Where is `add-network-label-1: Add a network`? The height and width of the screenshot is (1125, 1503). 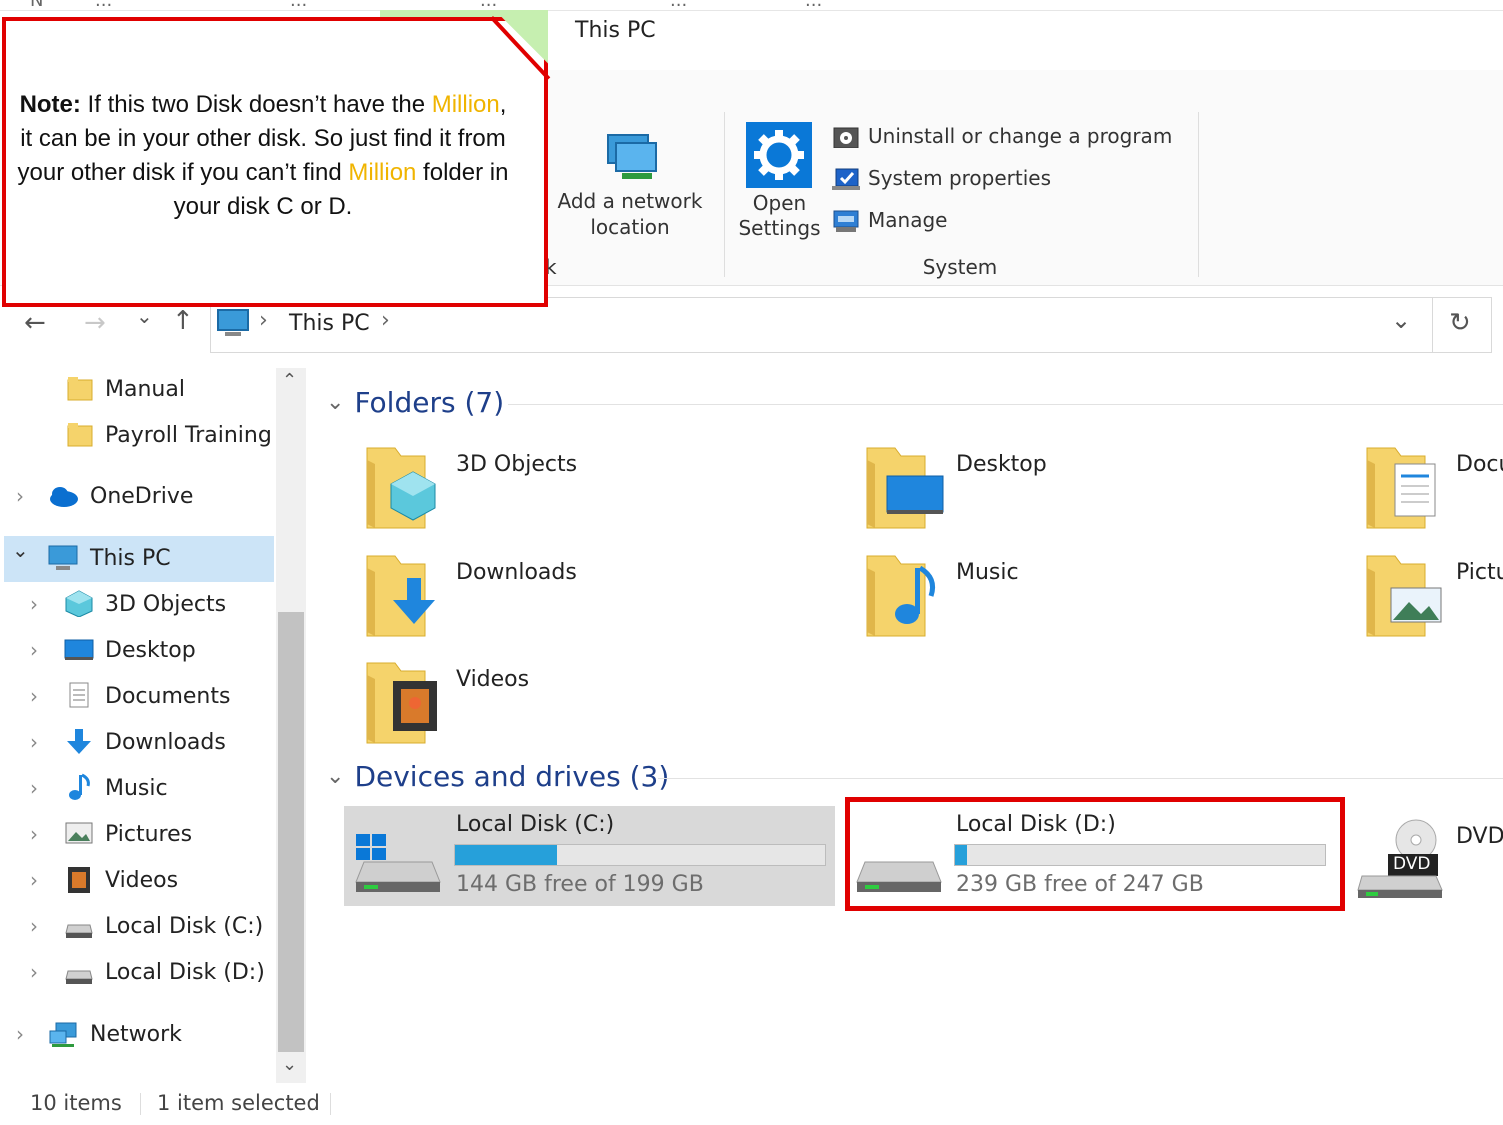
add-network-label-1: Add a network is located at coordinates (630, 201).